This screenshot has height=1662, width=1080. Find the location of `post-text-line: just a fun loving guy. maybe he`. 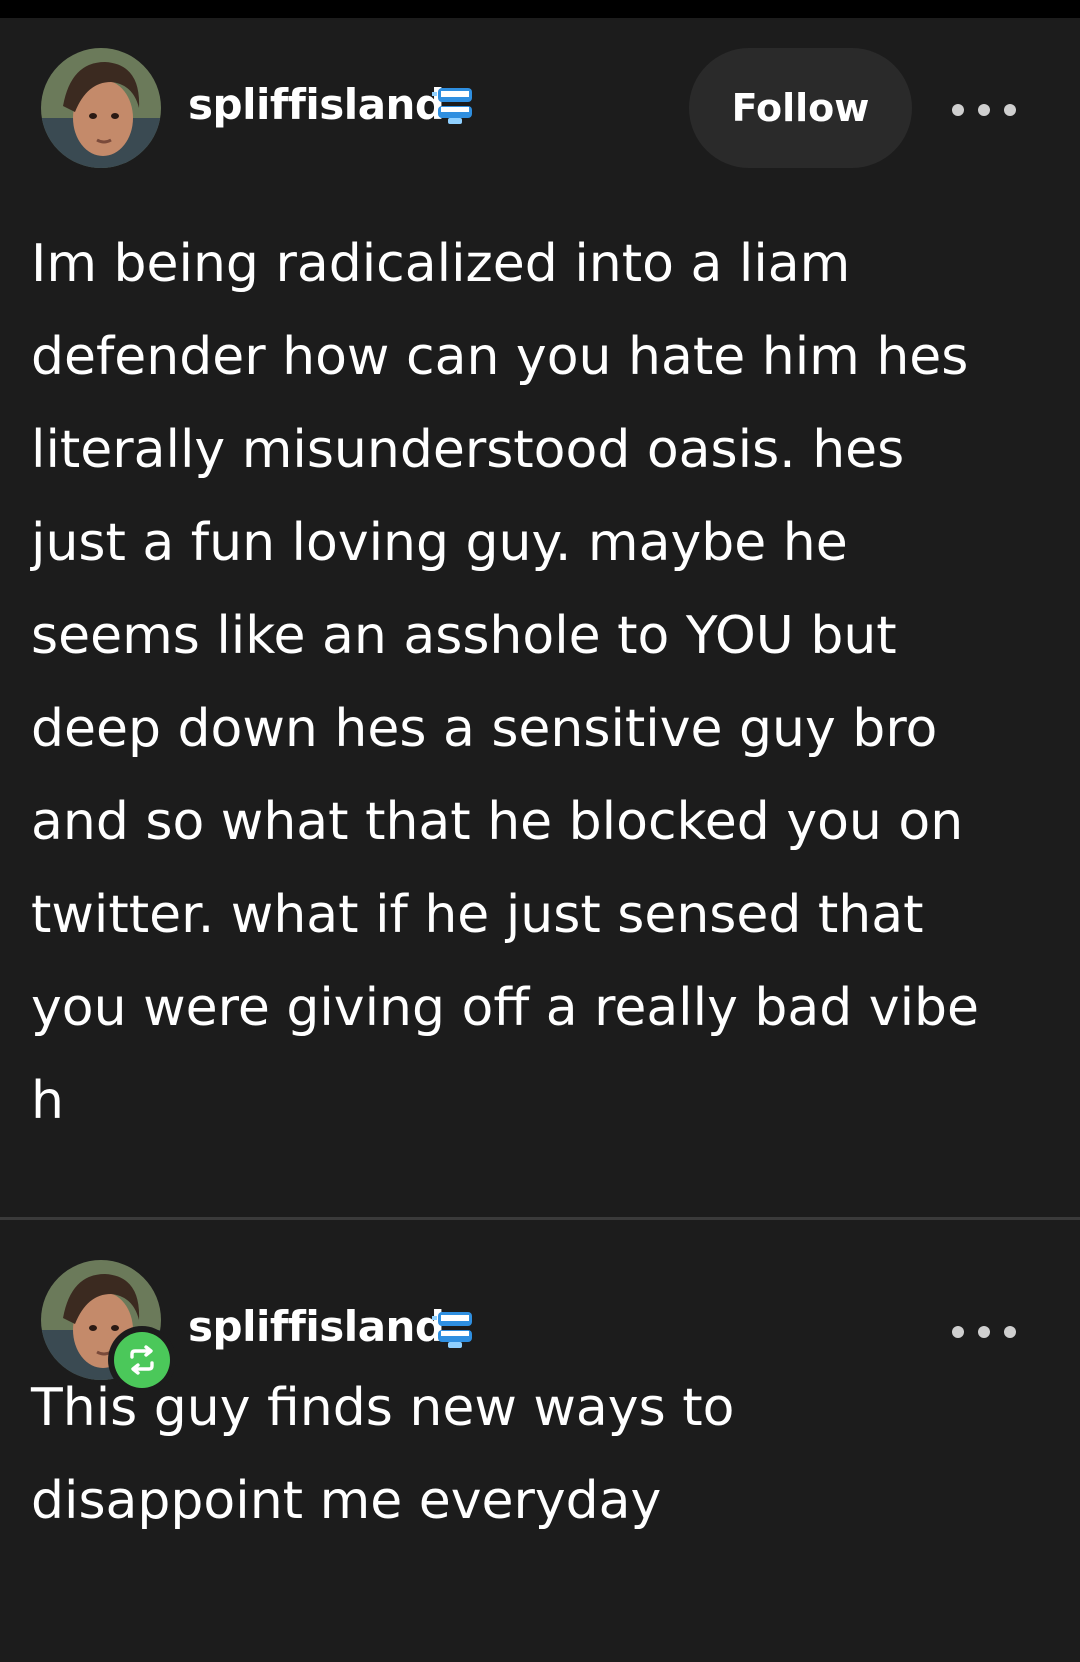

post-text-line: just a fun loving guy. maybe he is located at coordinates (439, 543).